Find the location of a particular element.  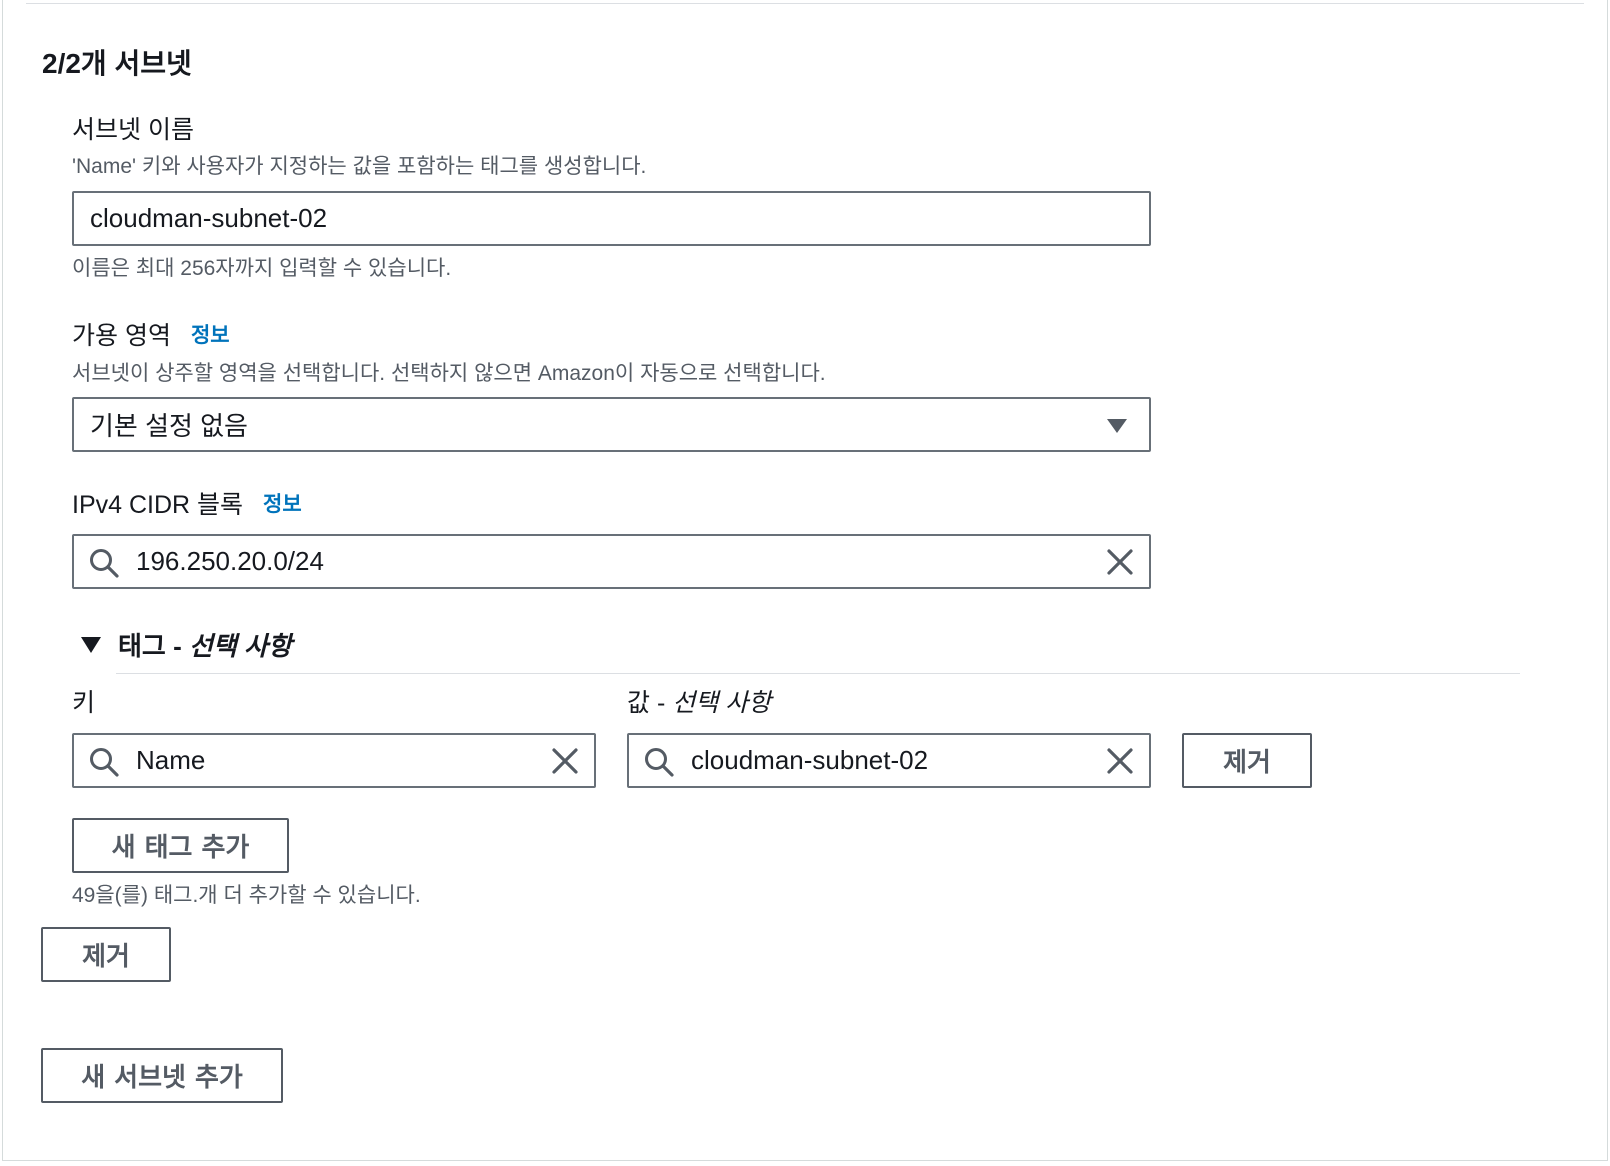

add-subnet-button: 새 서브넷 추가 is located at coordinates (162, 1075).